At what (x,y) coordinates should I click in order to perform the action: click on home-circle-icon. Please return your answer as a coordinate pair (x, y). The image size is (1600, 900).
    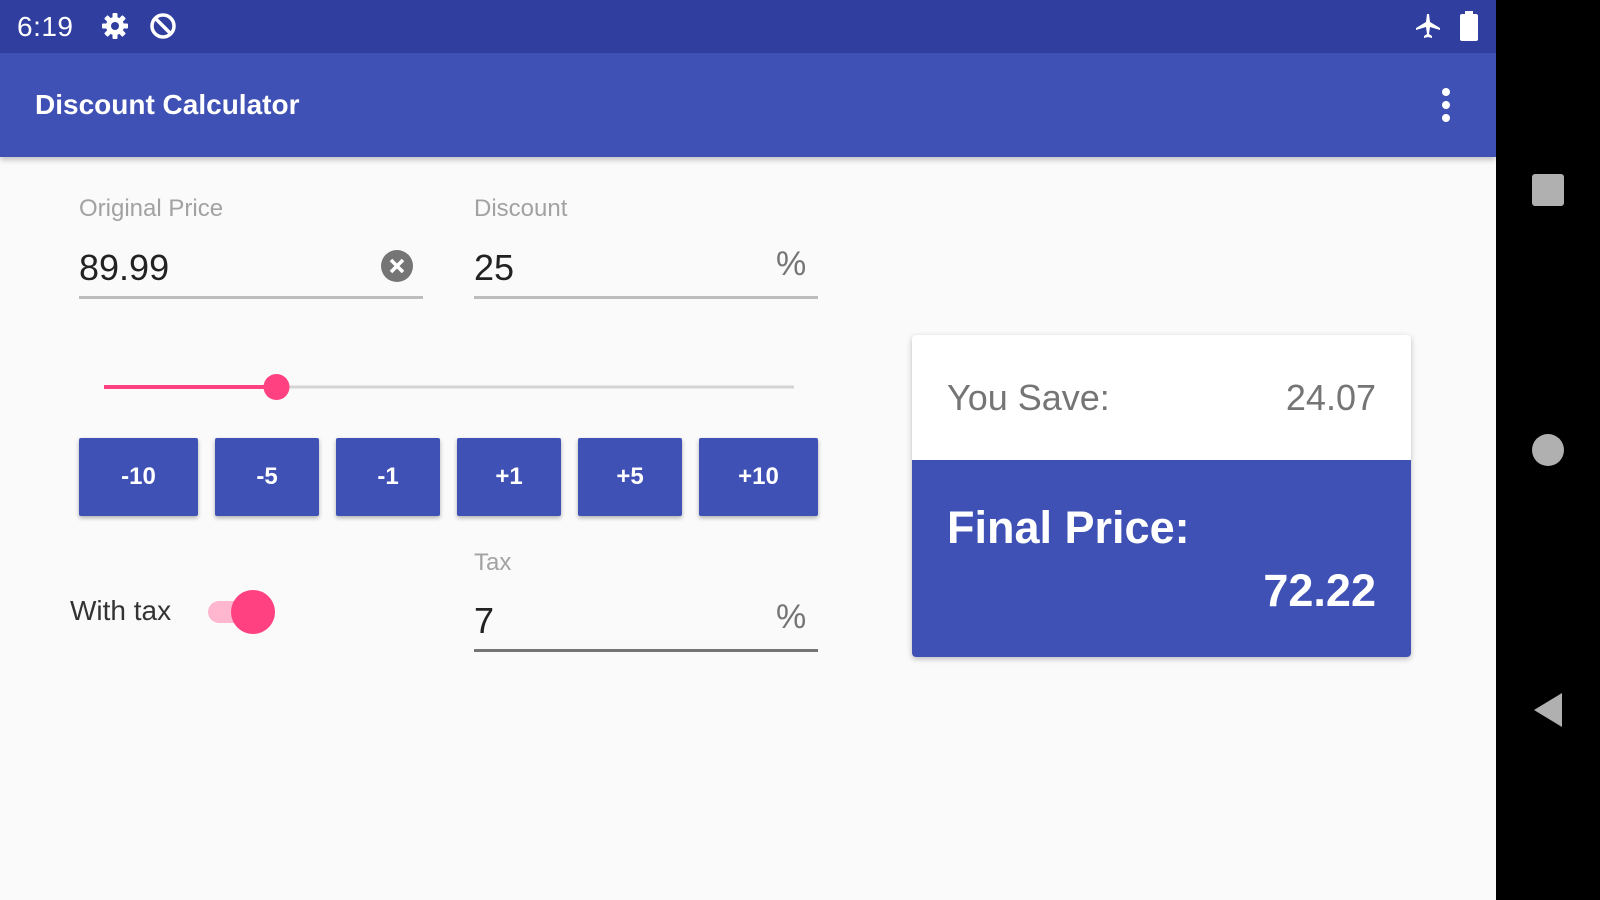
    Looking at the image, I should click on (1548, 450).